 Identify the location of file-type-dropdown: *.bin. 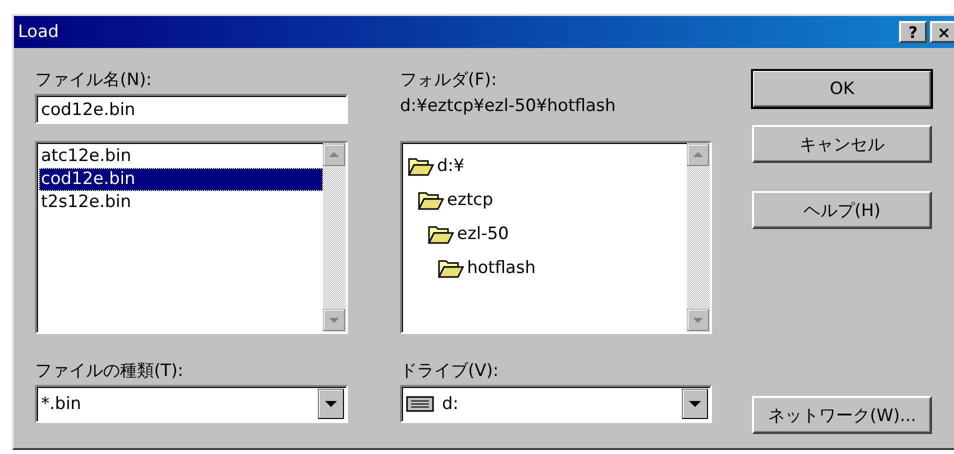
(191, 404).